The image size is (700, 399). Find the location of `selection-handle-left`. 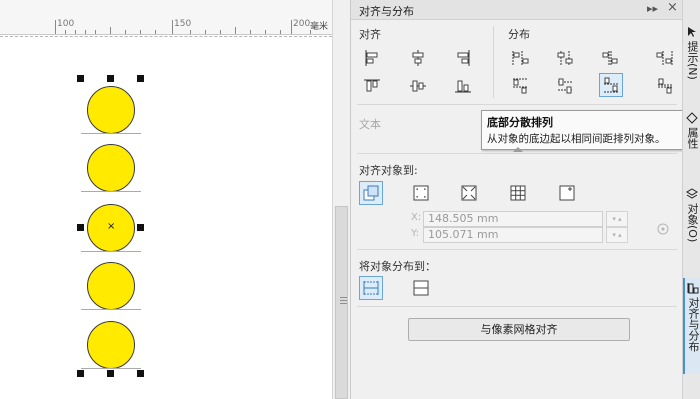

selection-handle-left is located at coordinates (80, 227).